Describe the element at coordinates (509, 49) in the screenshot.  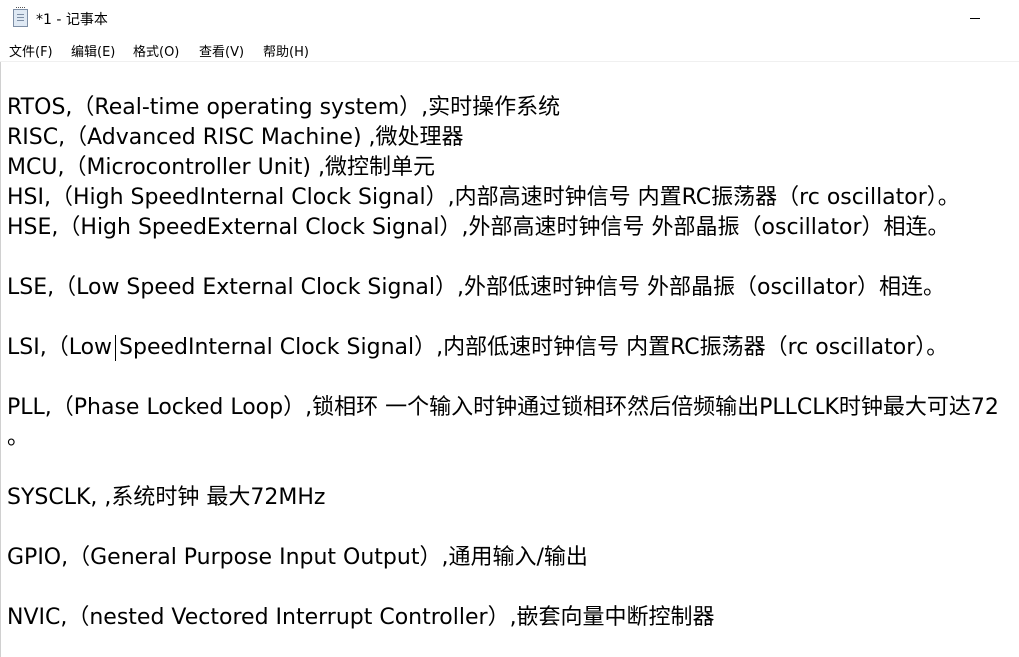
I see `menu-bar: 文件(F) 编辑(E) 格式(O) 查看(V) 帮助(H)` at that location.